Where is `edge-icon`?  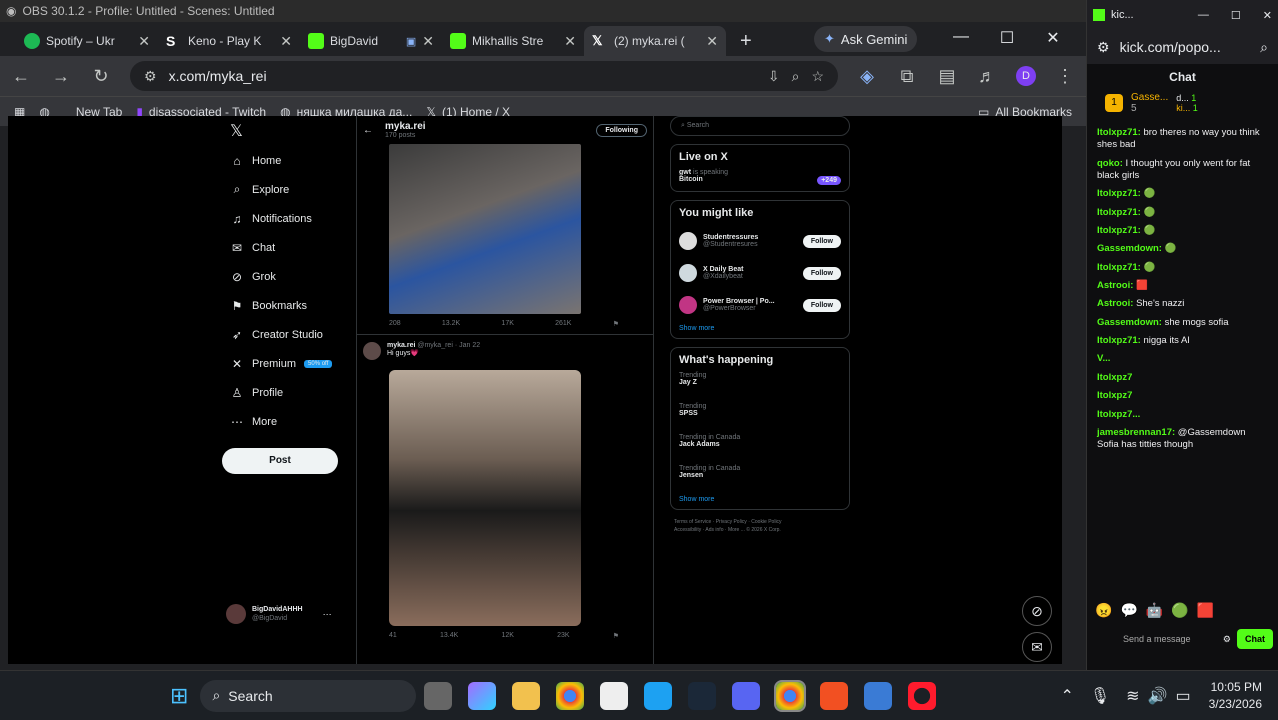 edge-icon is located at coordinates (658, 695).